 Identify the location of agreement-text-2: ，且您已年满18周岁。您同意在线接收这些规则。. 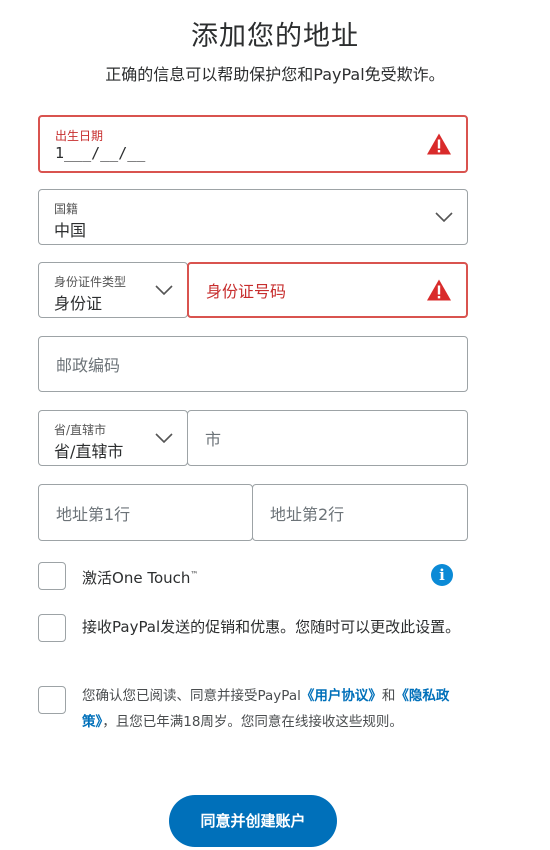
(252, 722).